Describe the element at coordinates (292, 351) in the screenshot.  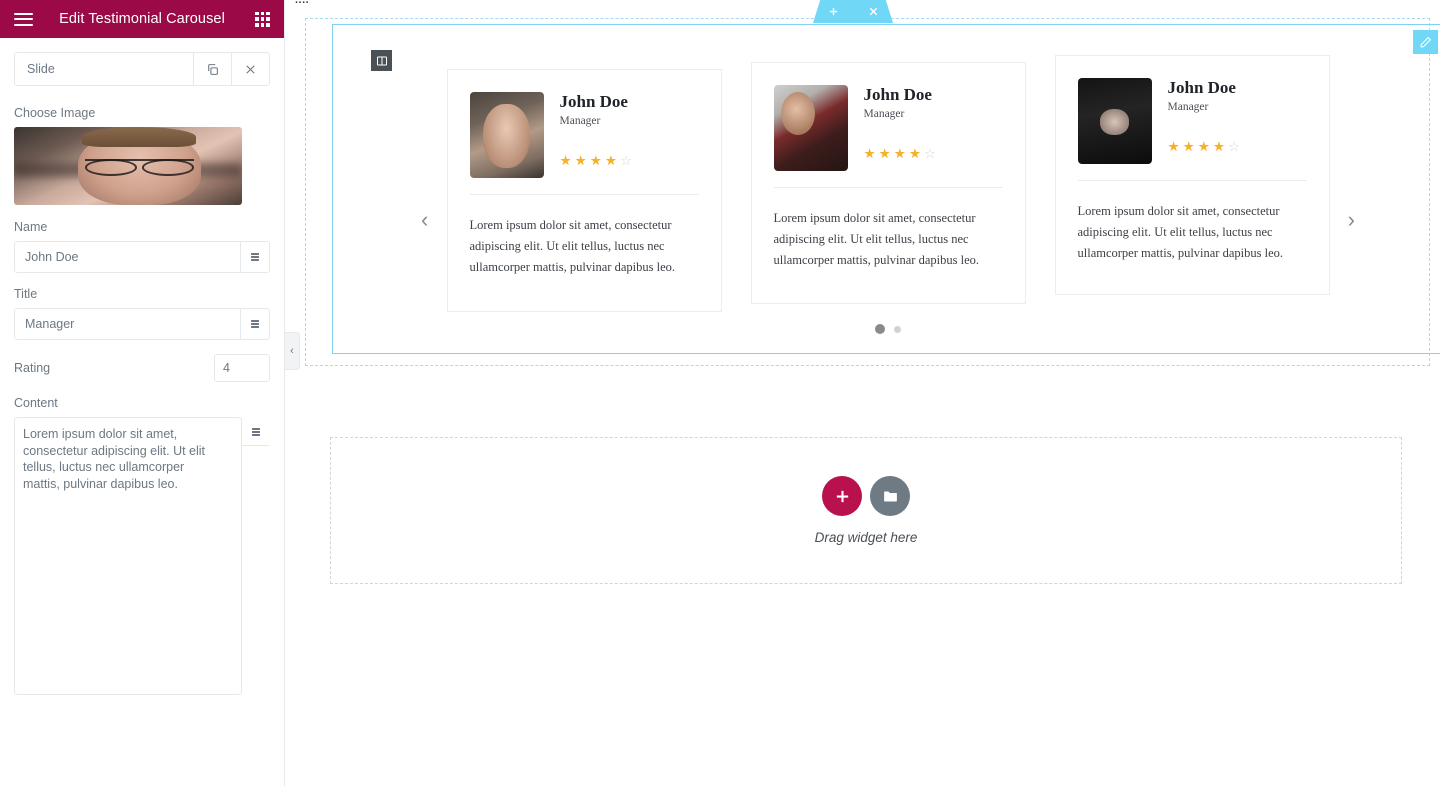
I see `panel-collapse-toggle: ‹` at that location.